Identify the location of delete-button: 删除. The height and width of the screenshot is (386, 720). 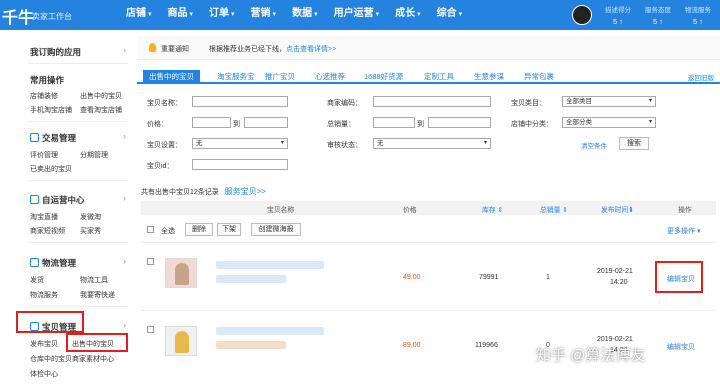
(199, 229).